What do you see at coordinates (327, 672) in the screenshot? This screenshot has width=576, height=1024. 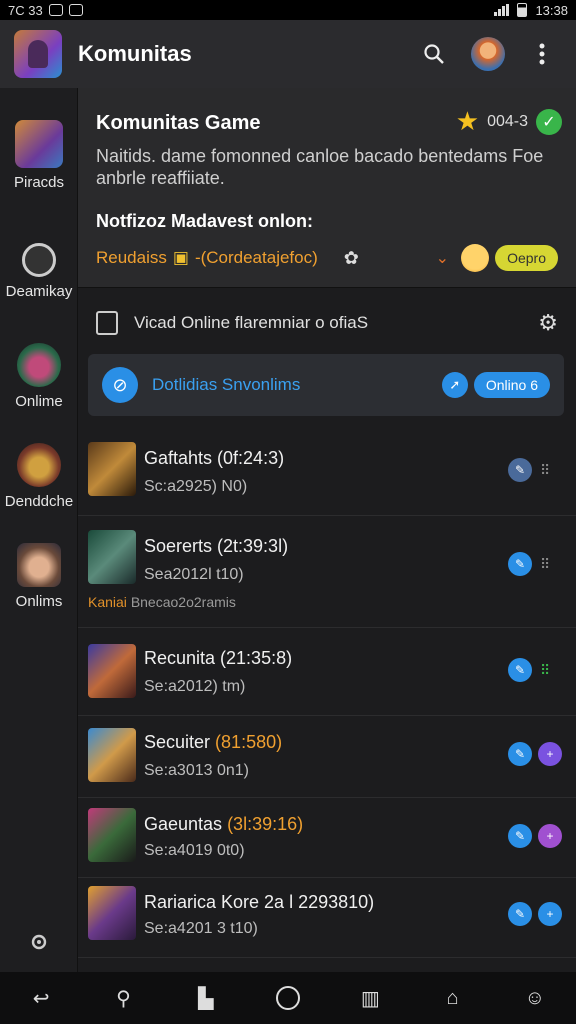 I see `list-item: Recunita (21:35:8) Se:a2012) tm) ✎ ⠿` at bounding box center [327, 672].